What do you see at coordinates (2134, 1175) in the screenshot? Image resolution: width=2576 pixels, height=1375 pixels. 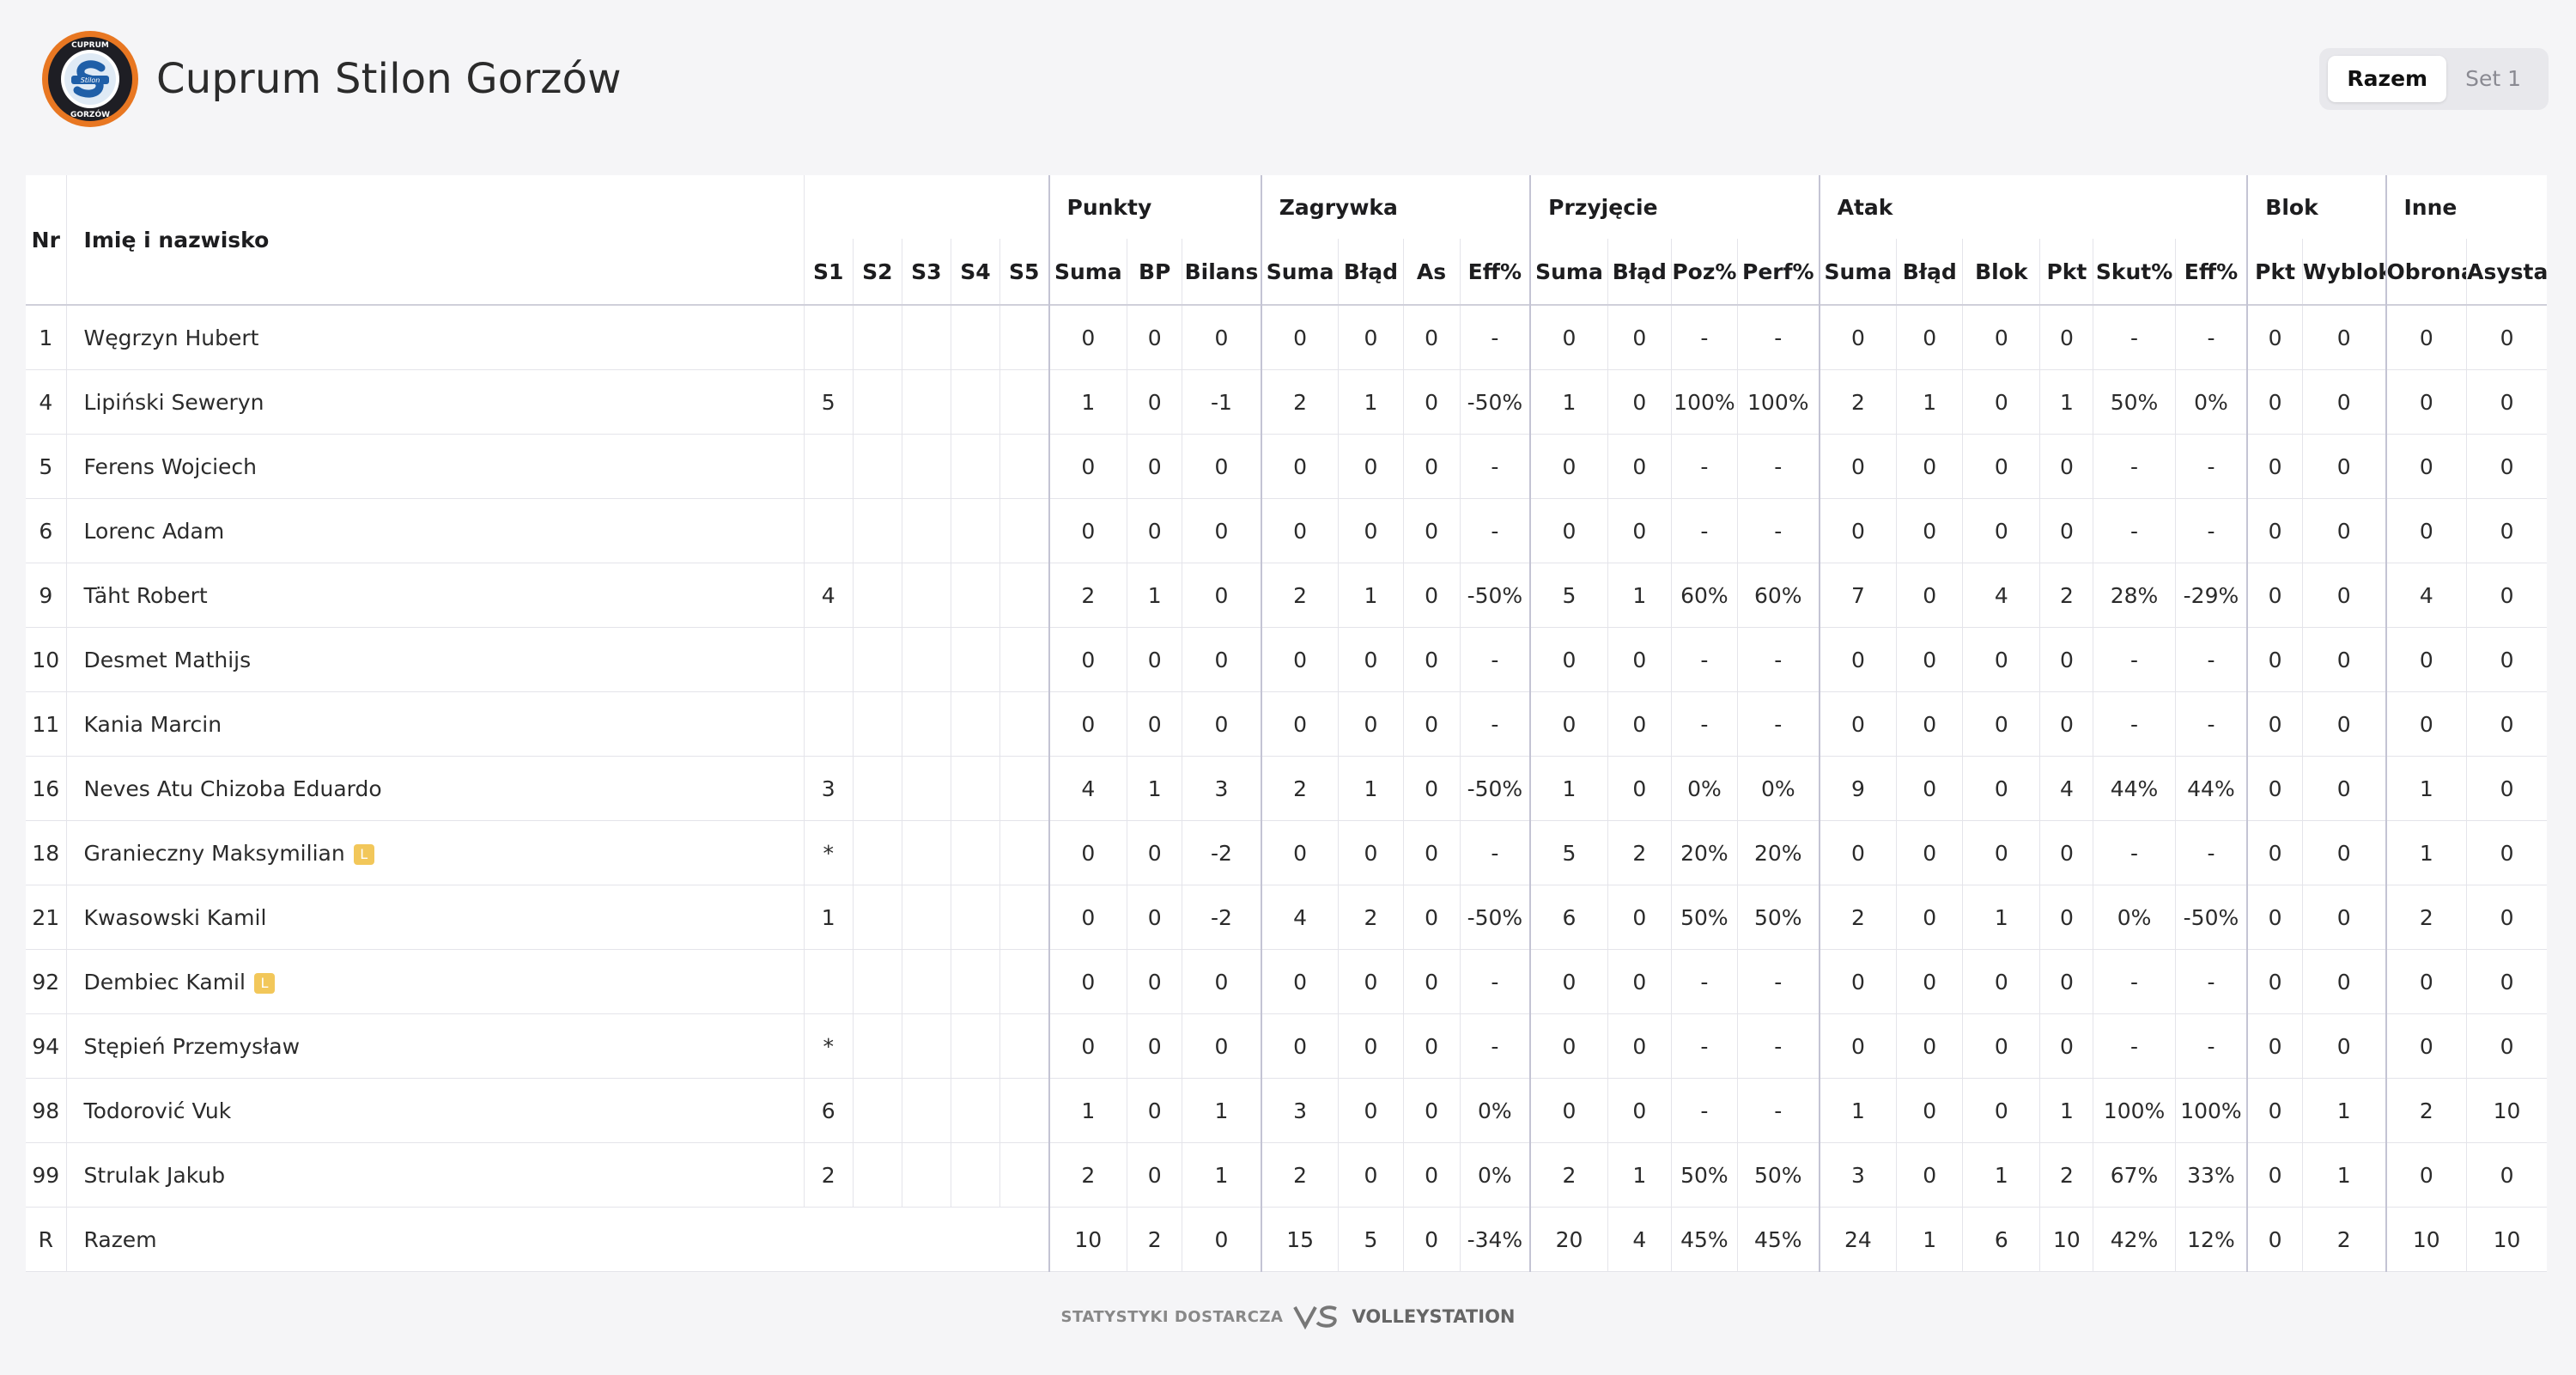 I see `stat-cell: 67%` at bounding box center [2134, 1175].